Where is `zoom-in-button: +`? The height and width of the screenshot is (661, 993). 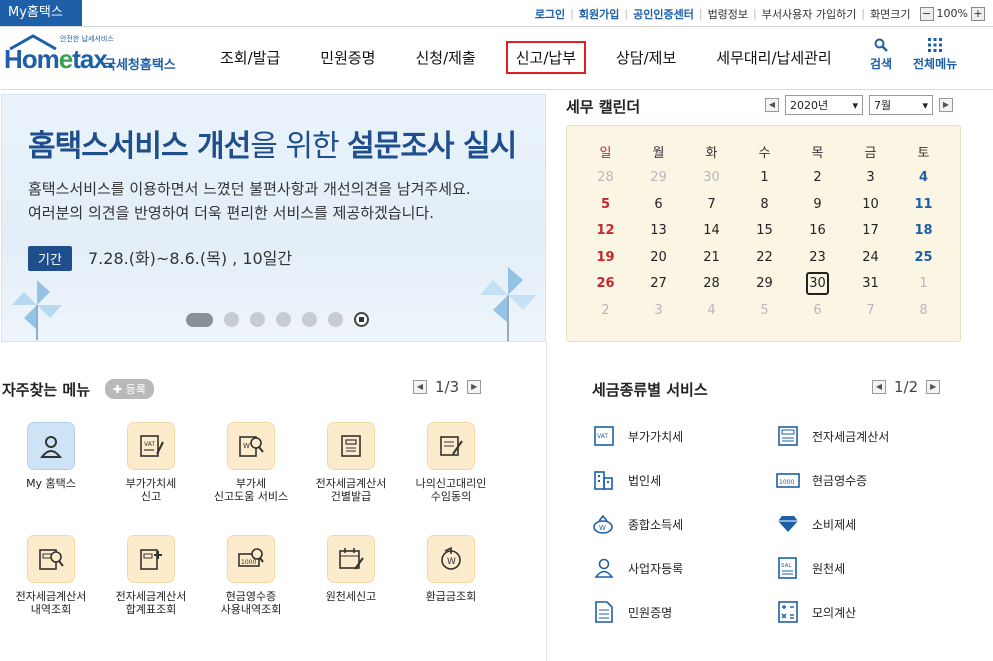
zoom-in-button: + is located at coordinates (978, 13).